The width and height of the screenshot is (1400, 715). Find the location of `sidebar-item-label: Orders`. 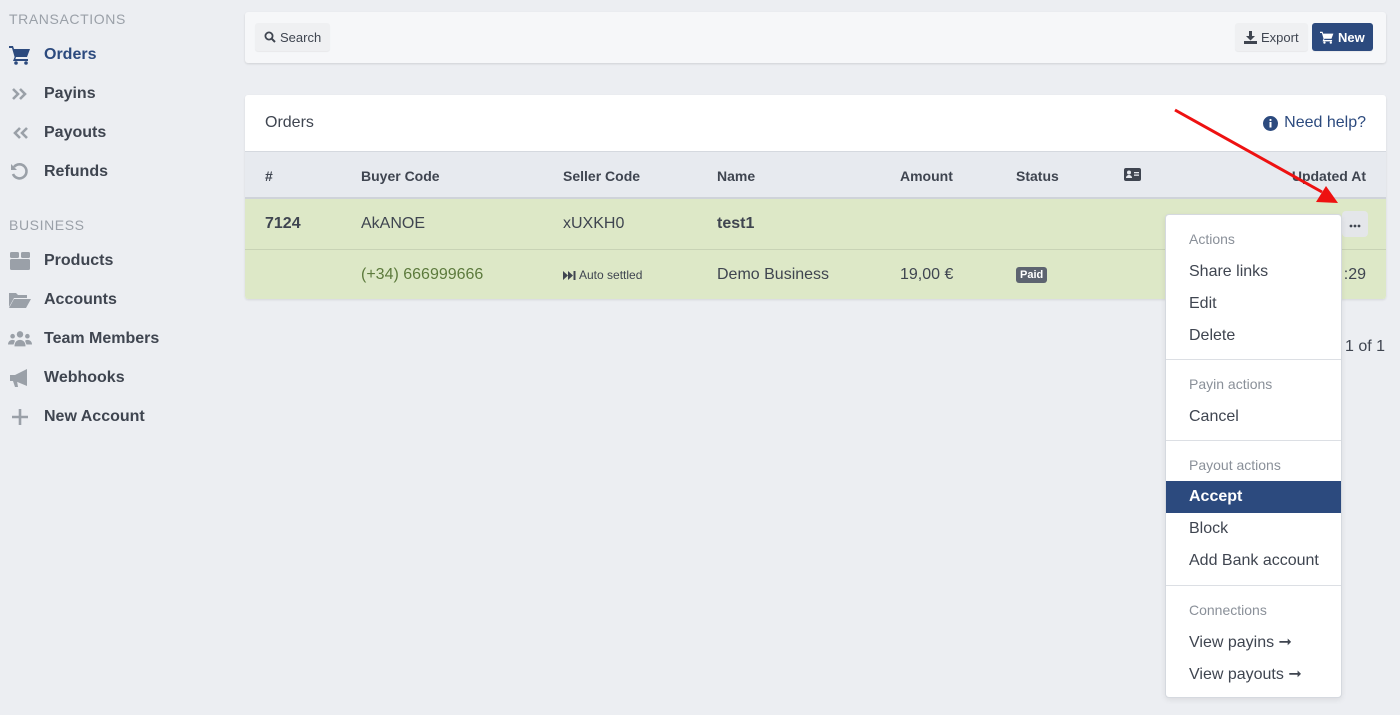

sidebar-item-label: Orders is located at coordinates (70, 54).